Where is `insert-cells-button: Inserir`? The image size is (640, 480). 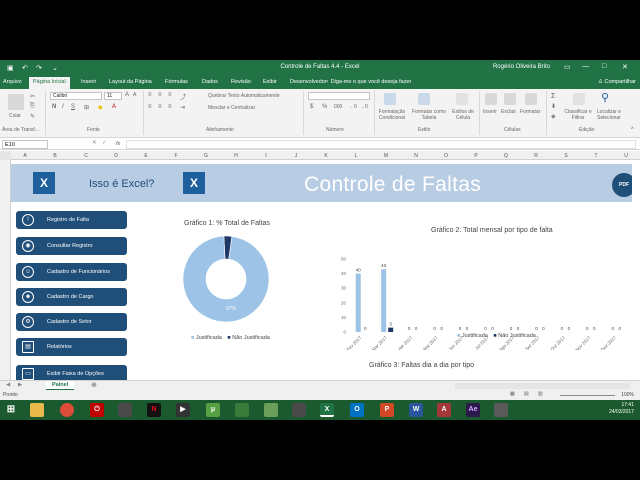
insert-cells-button: Inserir is located at coordinates (490, 112).